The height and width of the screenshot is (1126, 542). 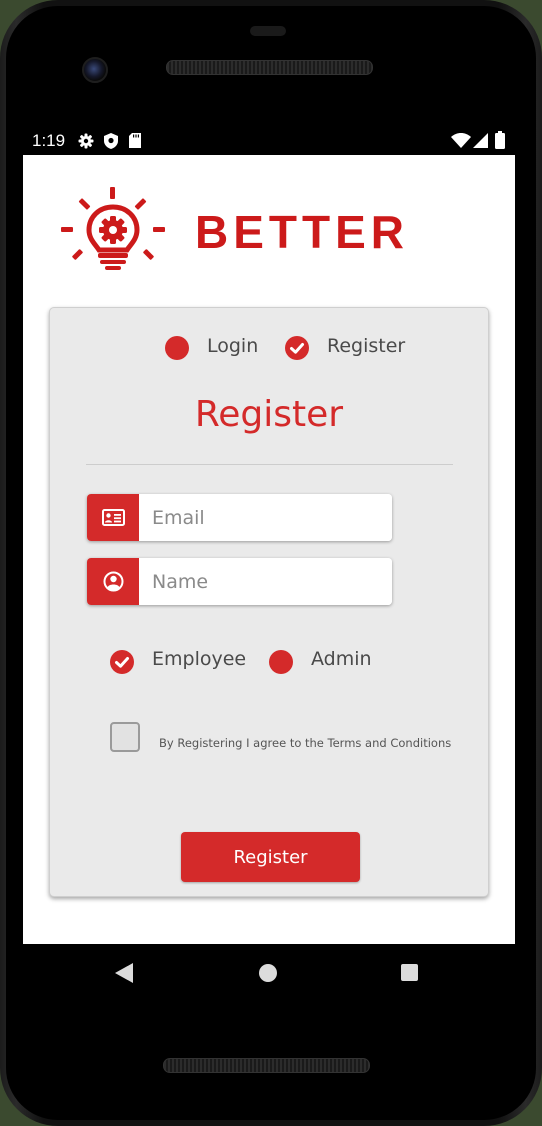 What do you see at coordinates (409, 972) in the screenshot?
I see `recents-icon` at bounding box center [409, 972].